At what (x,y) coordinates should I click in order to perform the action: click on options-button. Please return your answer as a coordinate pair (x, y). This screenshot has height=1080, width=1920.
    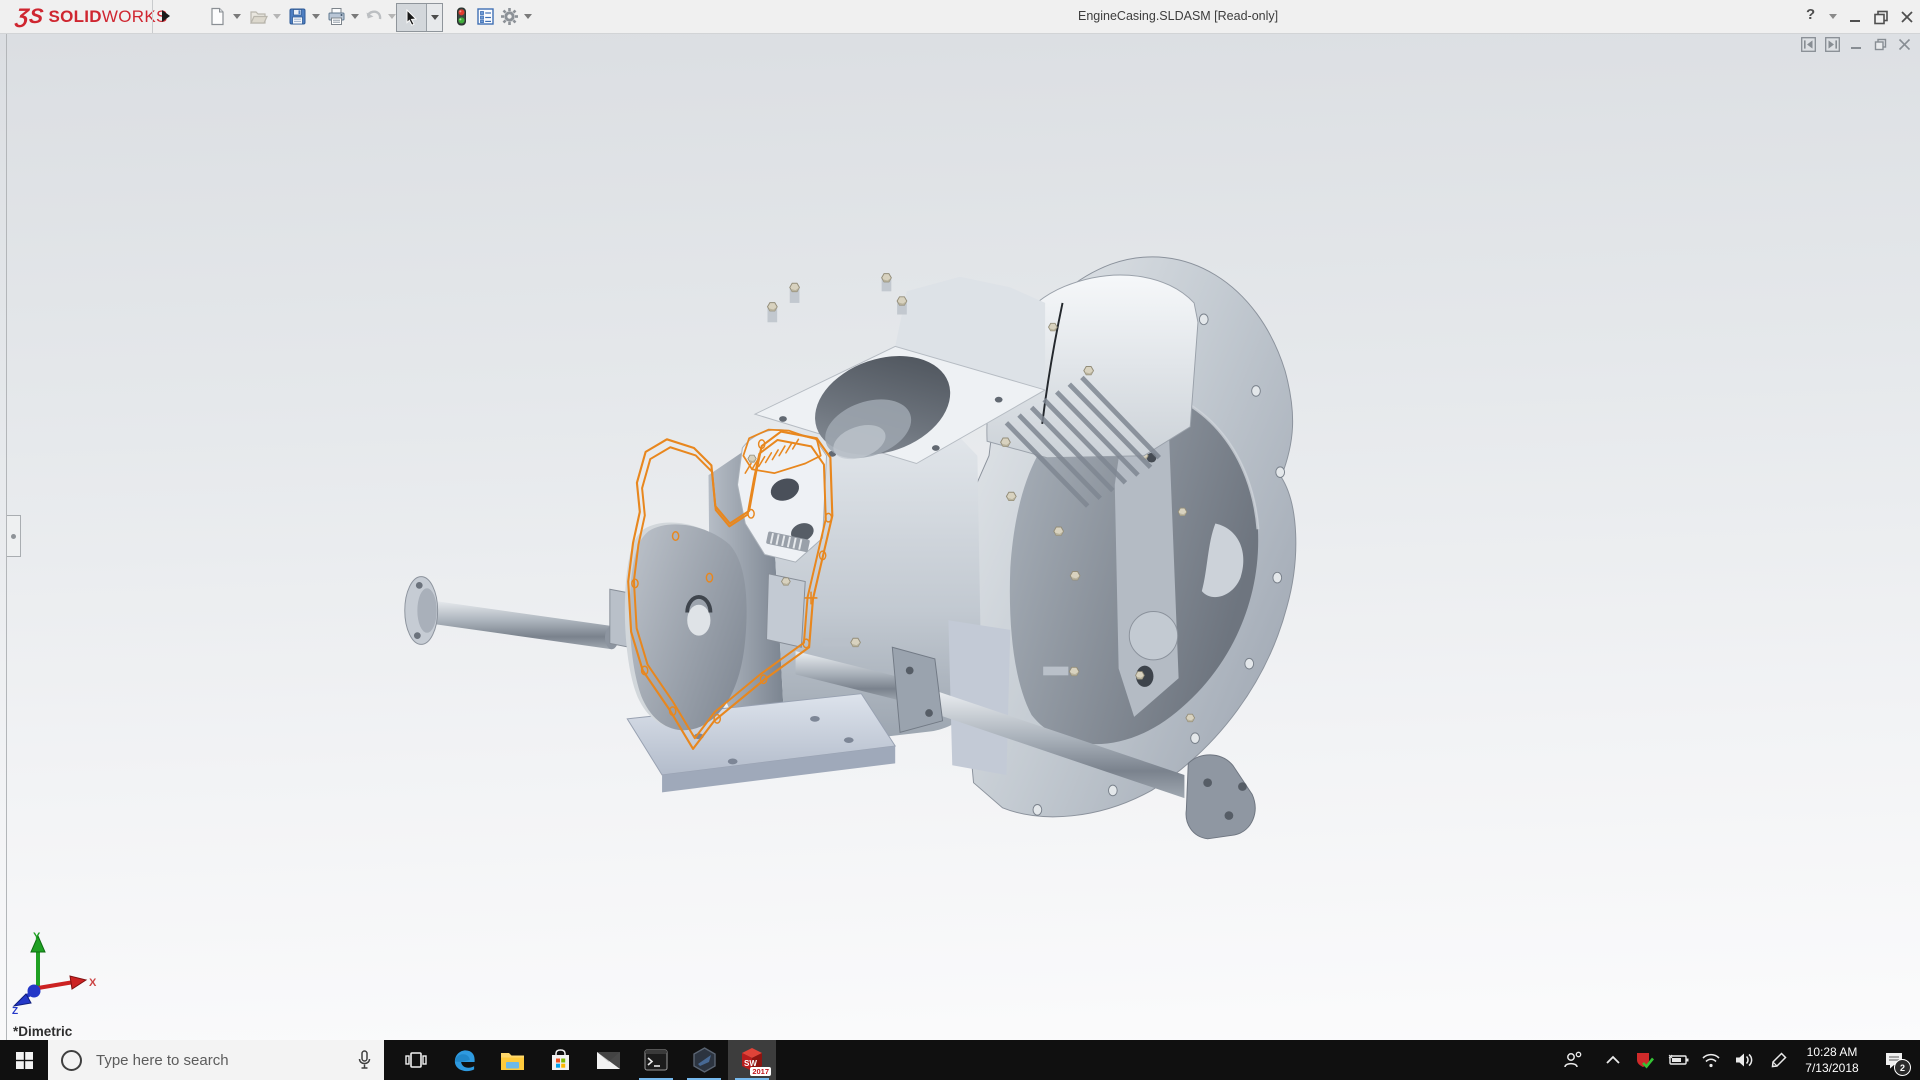
    Looking at the image, I should click on (509, 16).